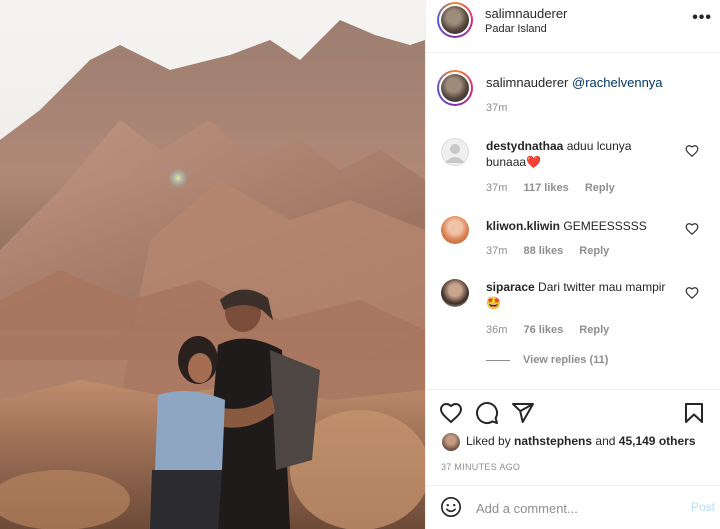  I want to click on post-comment-button: Post, so click(703, 507).